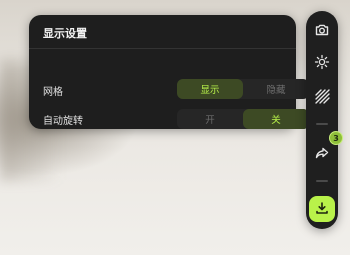 The height and width of the screenshot is (255, 350). I want to click on auto-rotate-toggle: 开 关, so click(243, 119).